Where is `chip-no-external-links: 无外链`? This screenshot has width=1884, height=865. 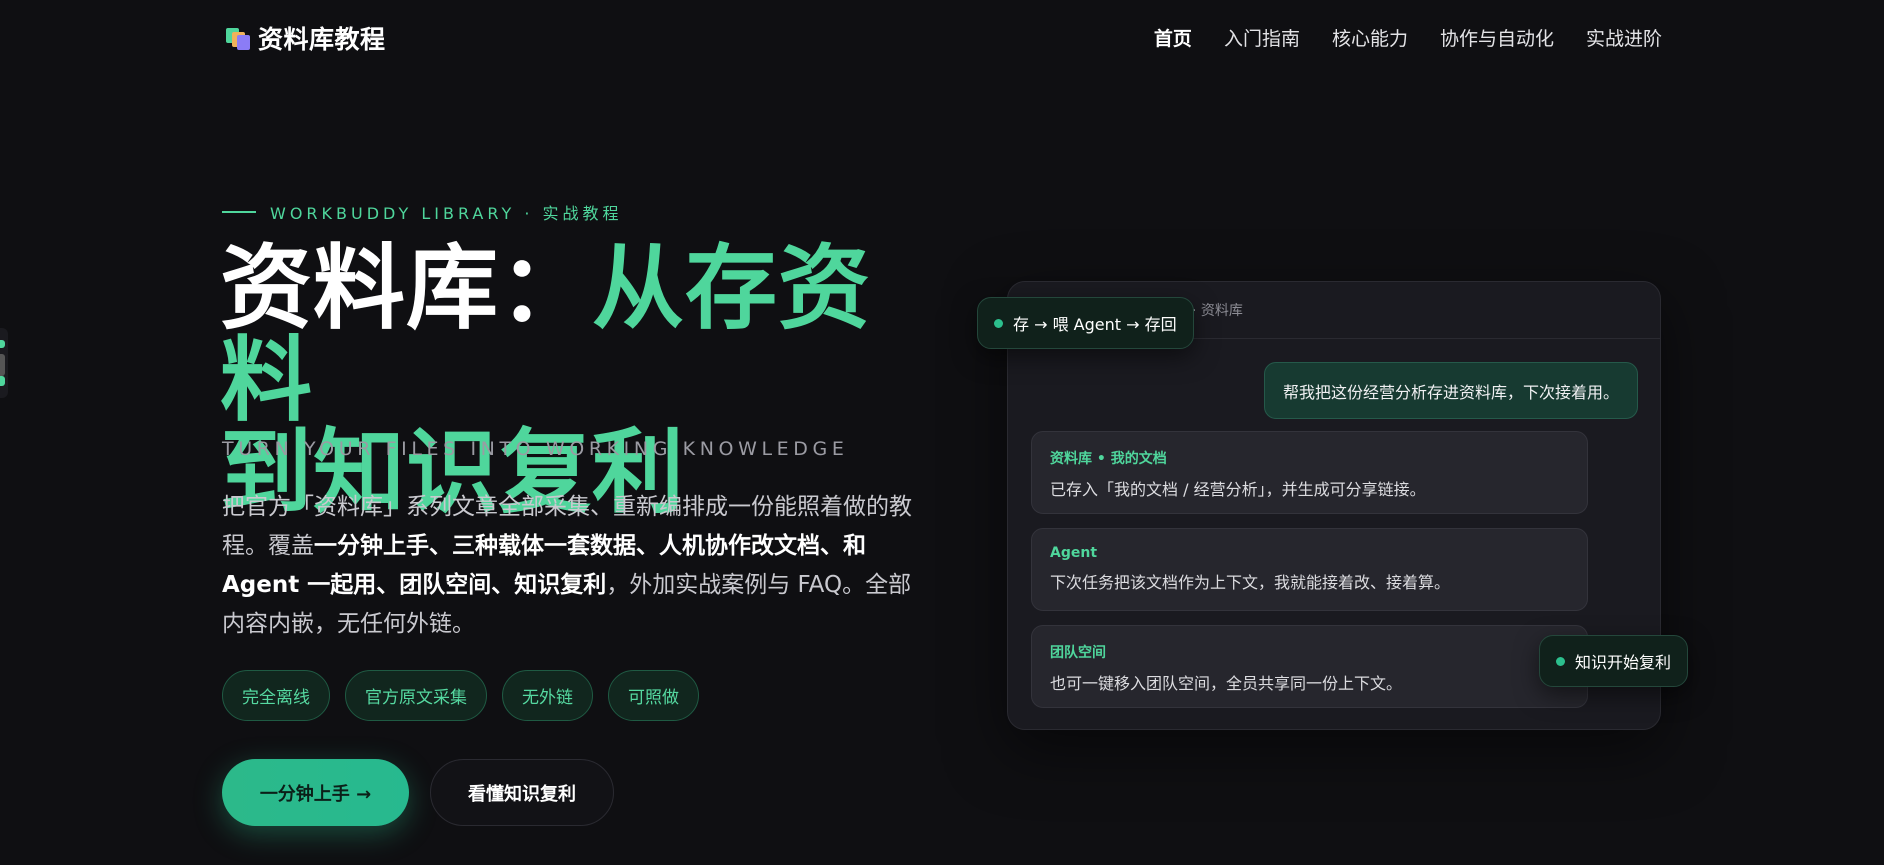
chip-no-external-links: 无外链 is located at coordinates (547, 695).